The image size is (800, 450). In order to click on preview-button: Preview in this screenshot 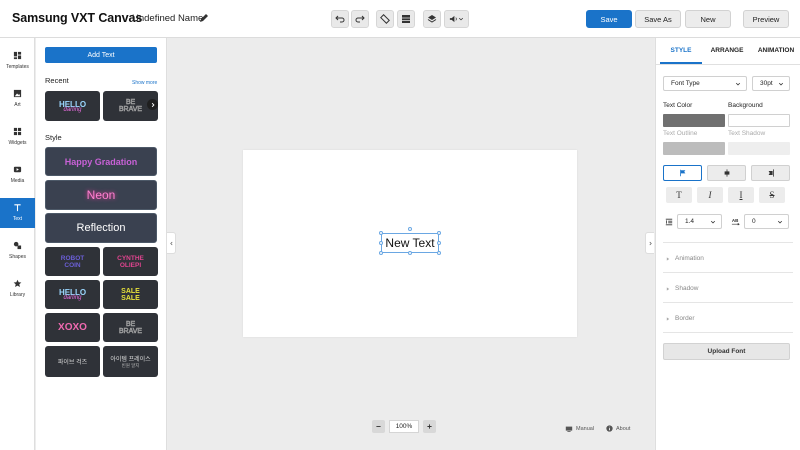, I will do `click(766, 19)`.